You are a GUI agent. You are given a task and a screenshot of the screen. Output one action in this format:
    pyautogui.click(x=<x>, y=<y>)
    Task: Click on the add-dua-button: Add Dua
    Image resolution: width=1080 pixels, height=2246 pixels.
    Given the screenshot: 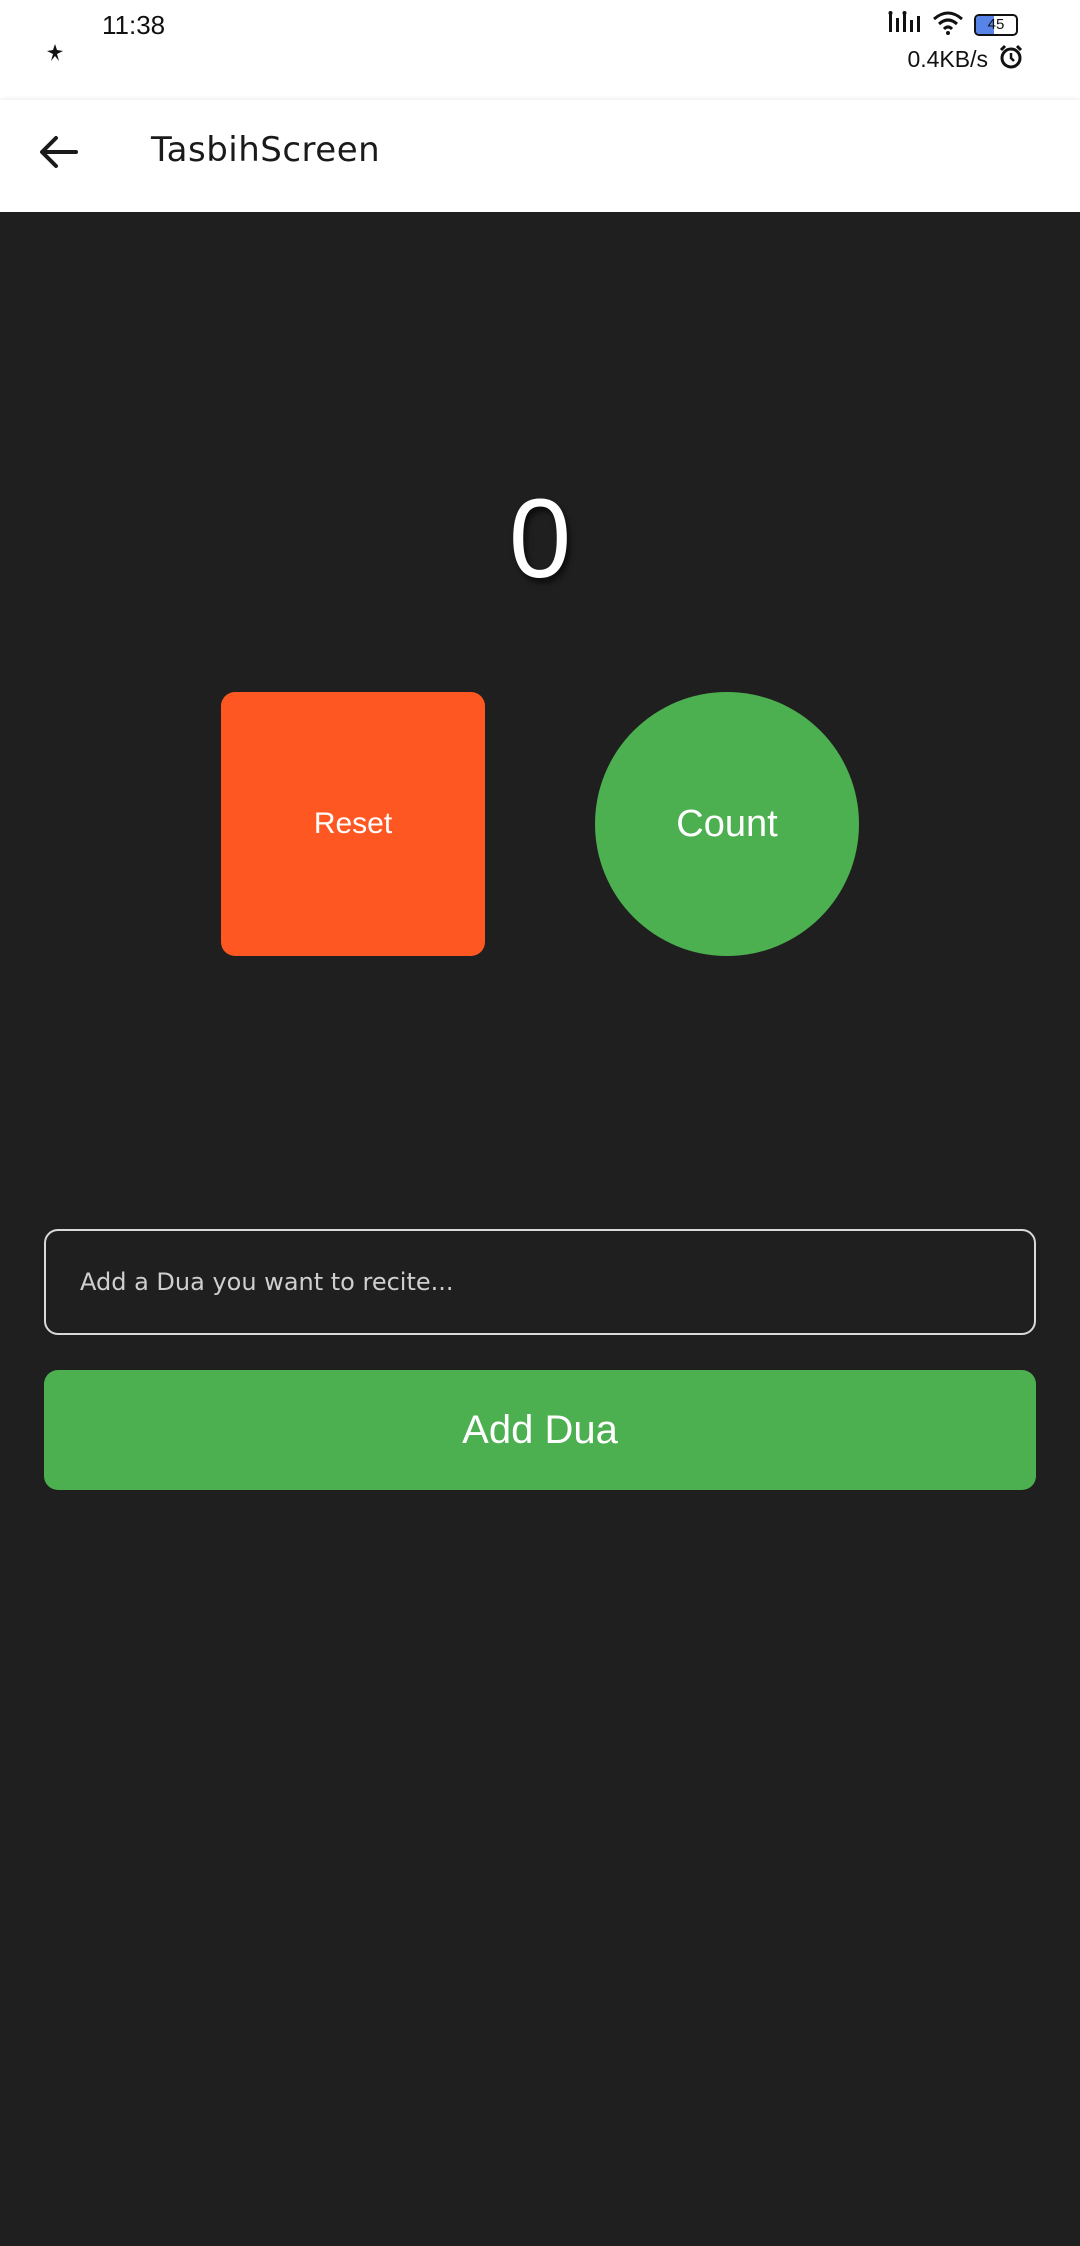 What is the action you would take?
    pyautogui.click(x=540, y=1430)
    